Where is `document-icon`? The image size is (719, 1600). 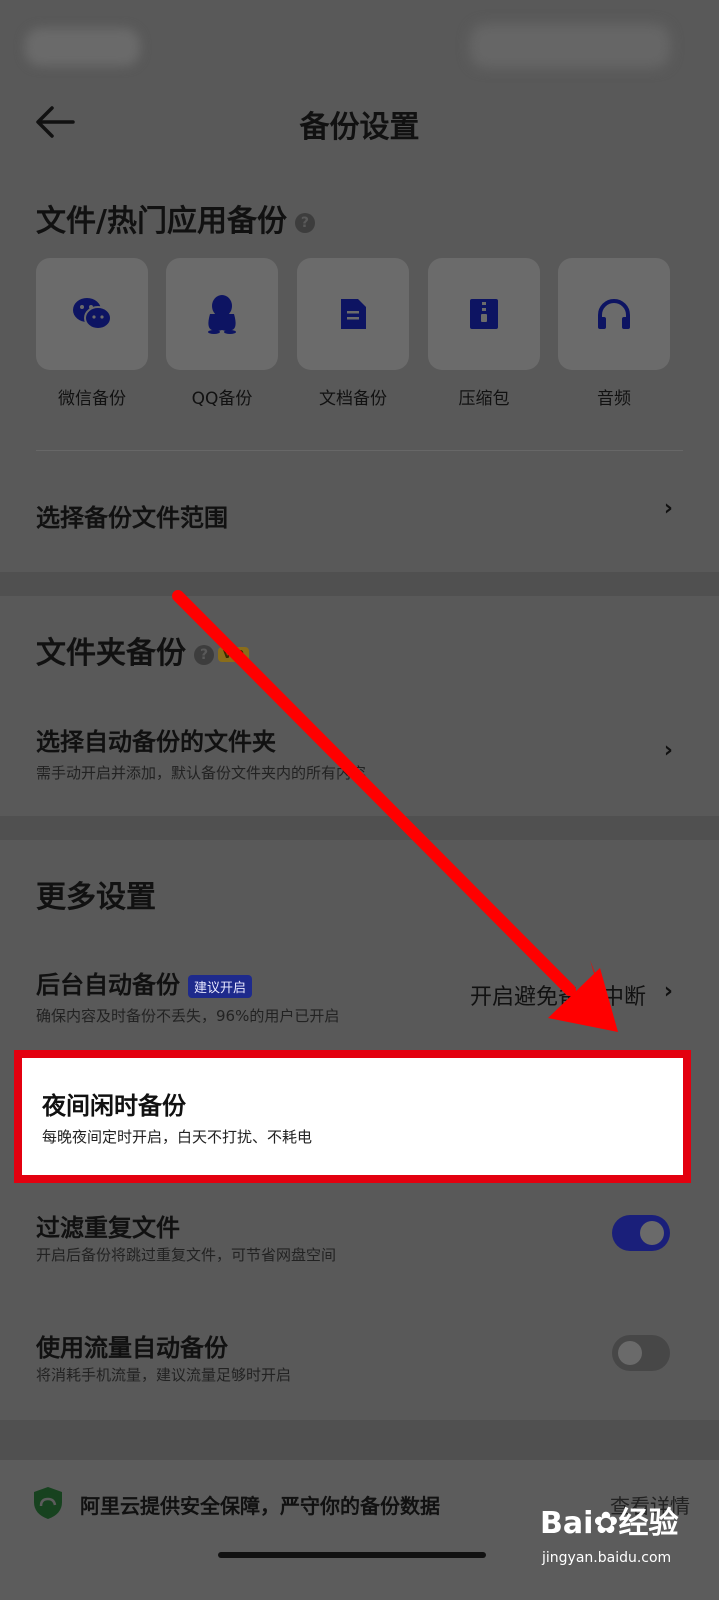 document-icon is located at coordinates (353, 314).